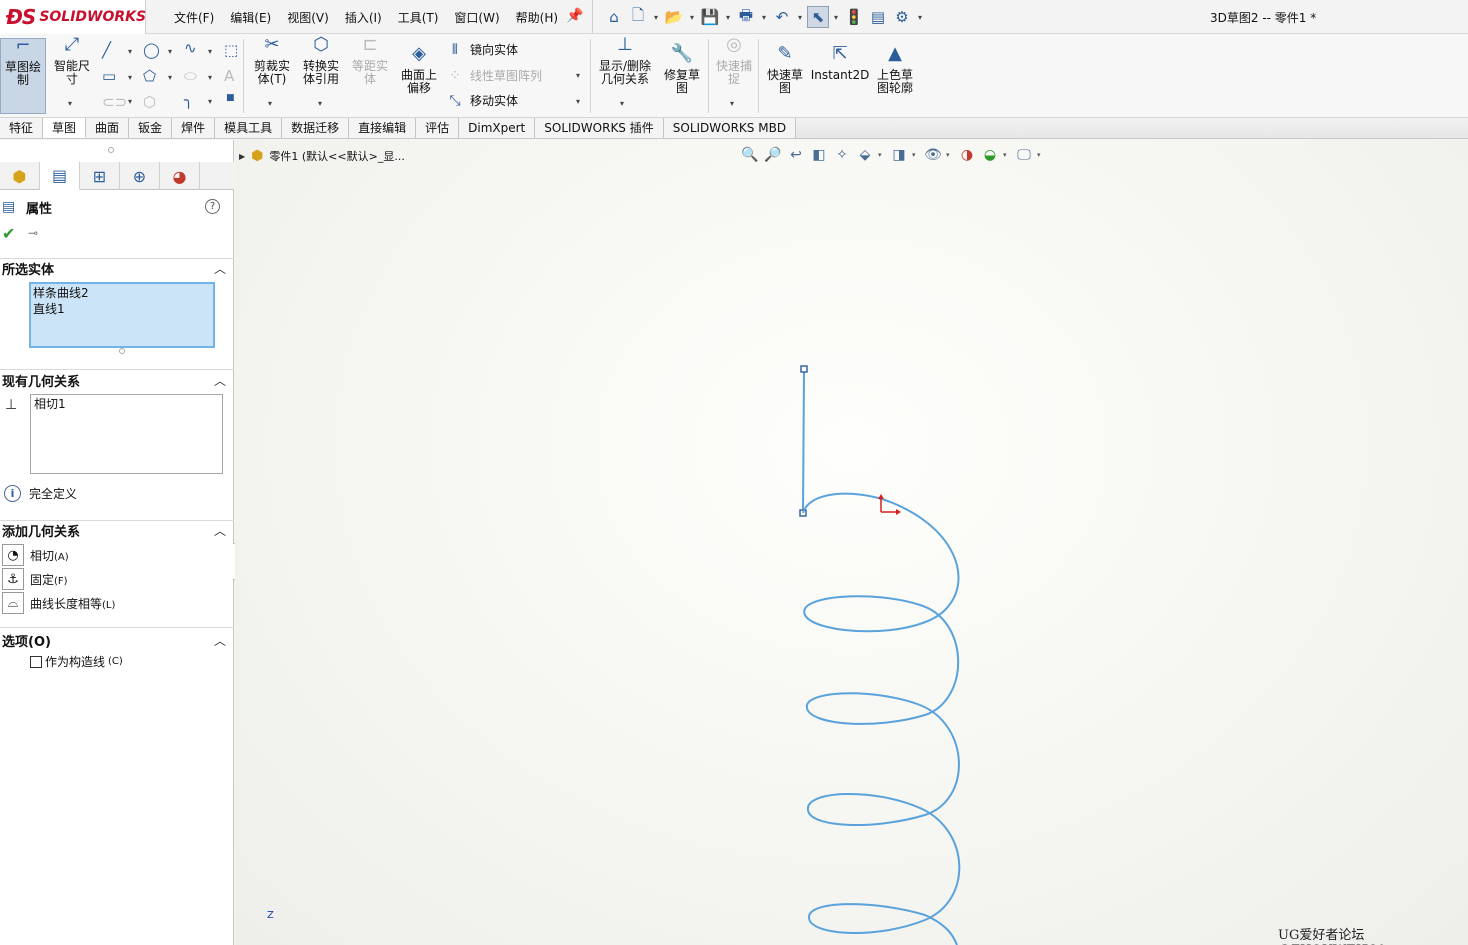 The height and width of the screenshot is (945, 1468). Describe the element at coordinates (194, 17) in the screenshot. I see `menu-file: 文件(F)` at that location.